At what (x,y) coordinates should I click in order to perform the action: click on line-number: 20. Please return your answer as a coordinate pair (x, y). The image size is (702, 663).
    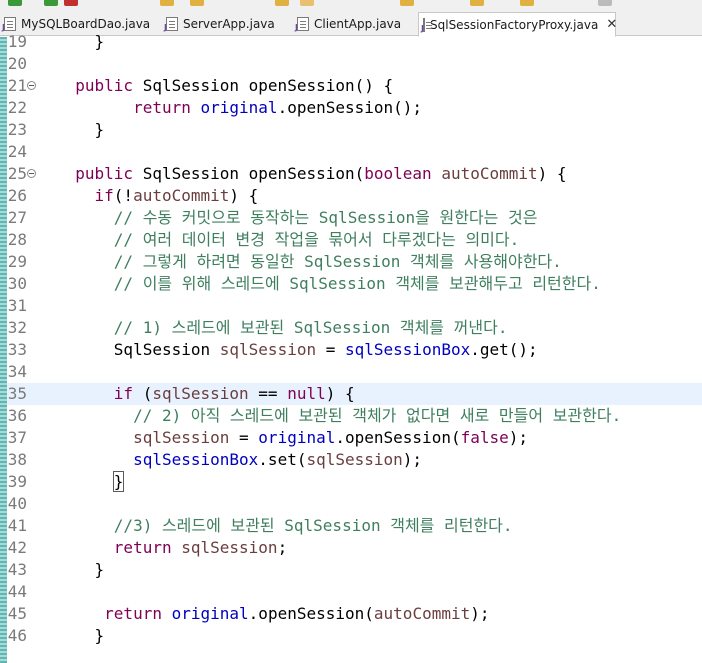
    Looking at the image, I should click on (17, 63).